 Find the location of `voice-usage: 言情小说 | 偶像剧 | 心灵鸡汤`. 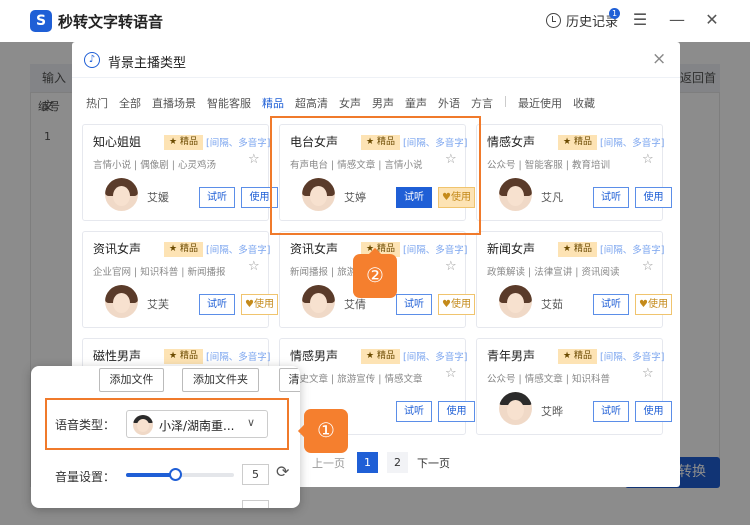

voice-usage: 言情小说 | 偶像剧 | 心灵鸡汤 is located at coordinates (154, 165).